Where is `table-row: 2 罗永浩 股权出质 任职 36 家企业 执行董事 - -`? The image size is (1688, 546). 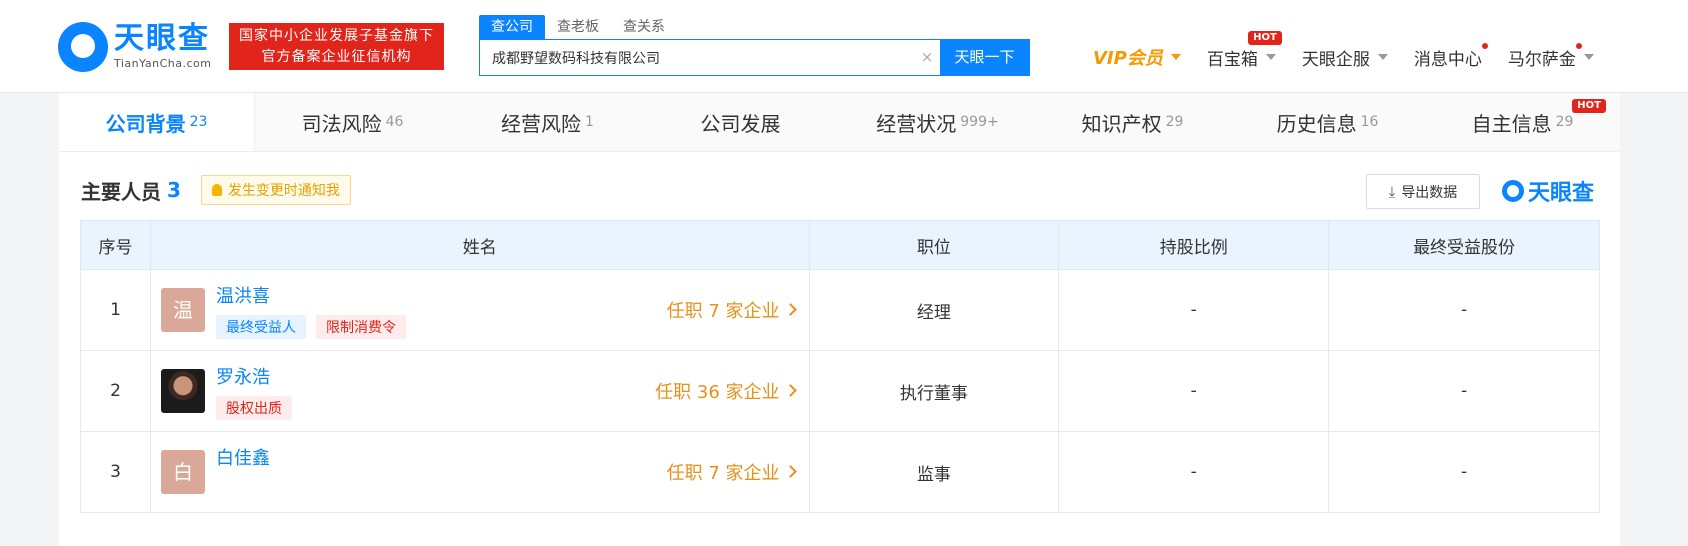
table-row: 2 罗永浩 股权出质 任职 36 家企业 执行董事 - - is located at coordinates (840, 391).